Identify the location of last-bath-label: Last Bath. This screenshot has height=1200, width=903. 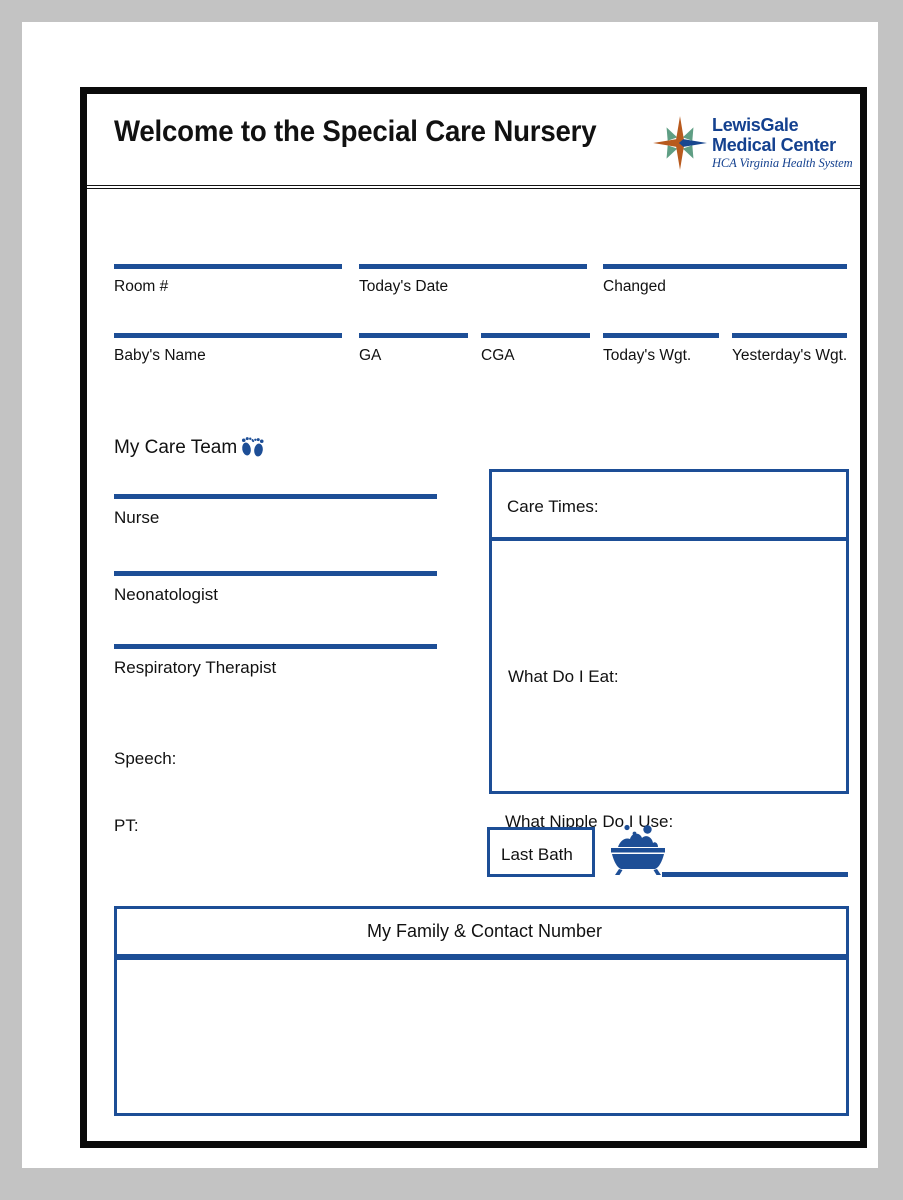
(537, 854).